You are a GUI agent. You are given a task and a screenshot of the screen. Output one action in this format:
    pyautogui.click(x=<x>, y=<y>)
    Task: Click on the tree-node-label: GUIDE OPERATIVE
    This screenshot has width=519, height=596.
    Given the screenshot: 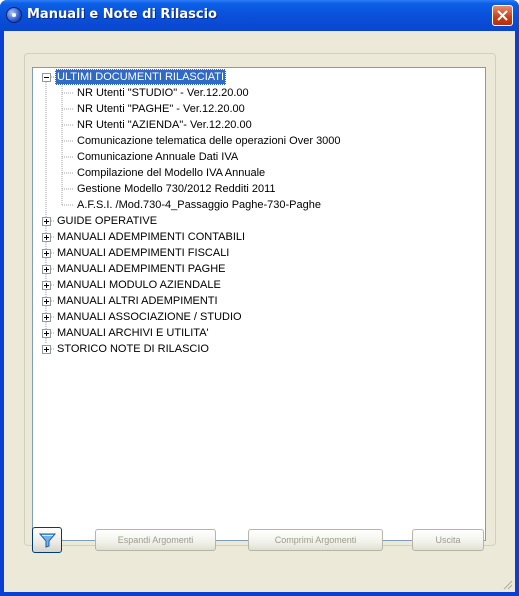 What is the action you would take?
    pyautogui.click(x=107, y=221)
    